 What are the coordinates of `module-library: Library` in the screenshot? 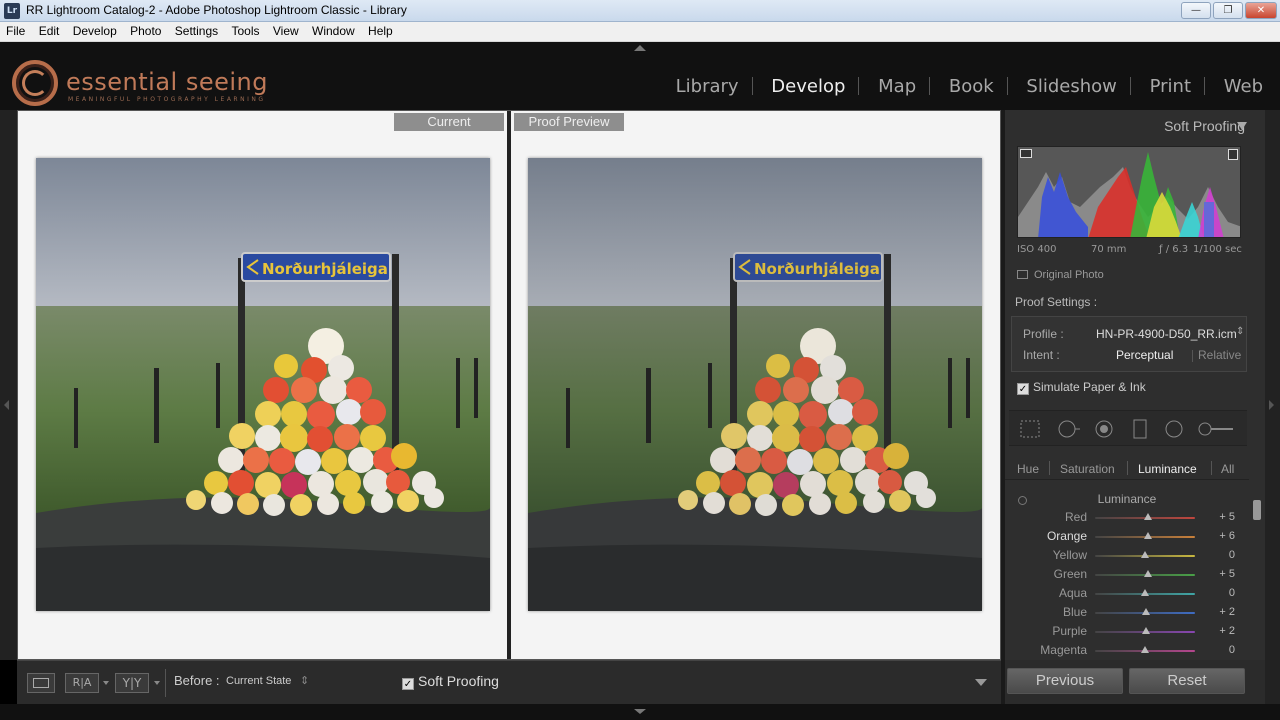 It's located at (707, 86).